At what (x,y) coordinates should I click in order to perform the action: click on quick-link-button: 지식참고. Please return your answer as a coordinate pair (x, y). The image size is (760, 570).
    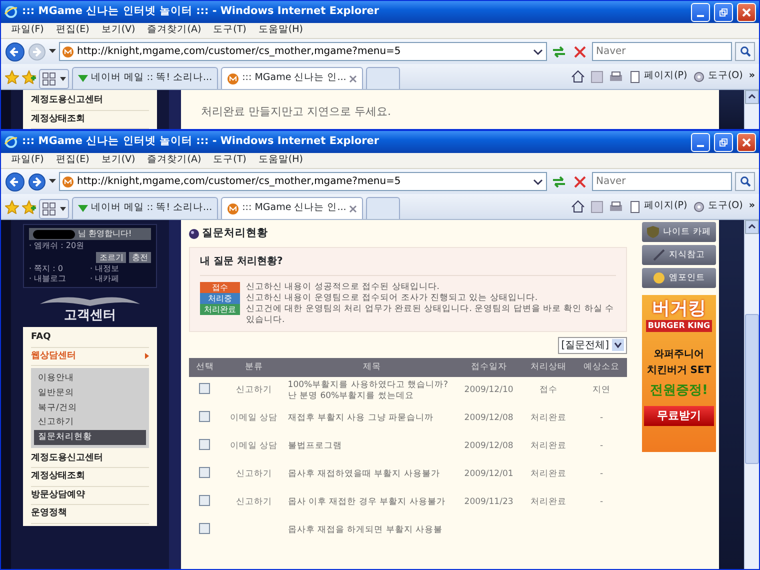
    Looking at the image, I should click on (679, 255).